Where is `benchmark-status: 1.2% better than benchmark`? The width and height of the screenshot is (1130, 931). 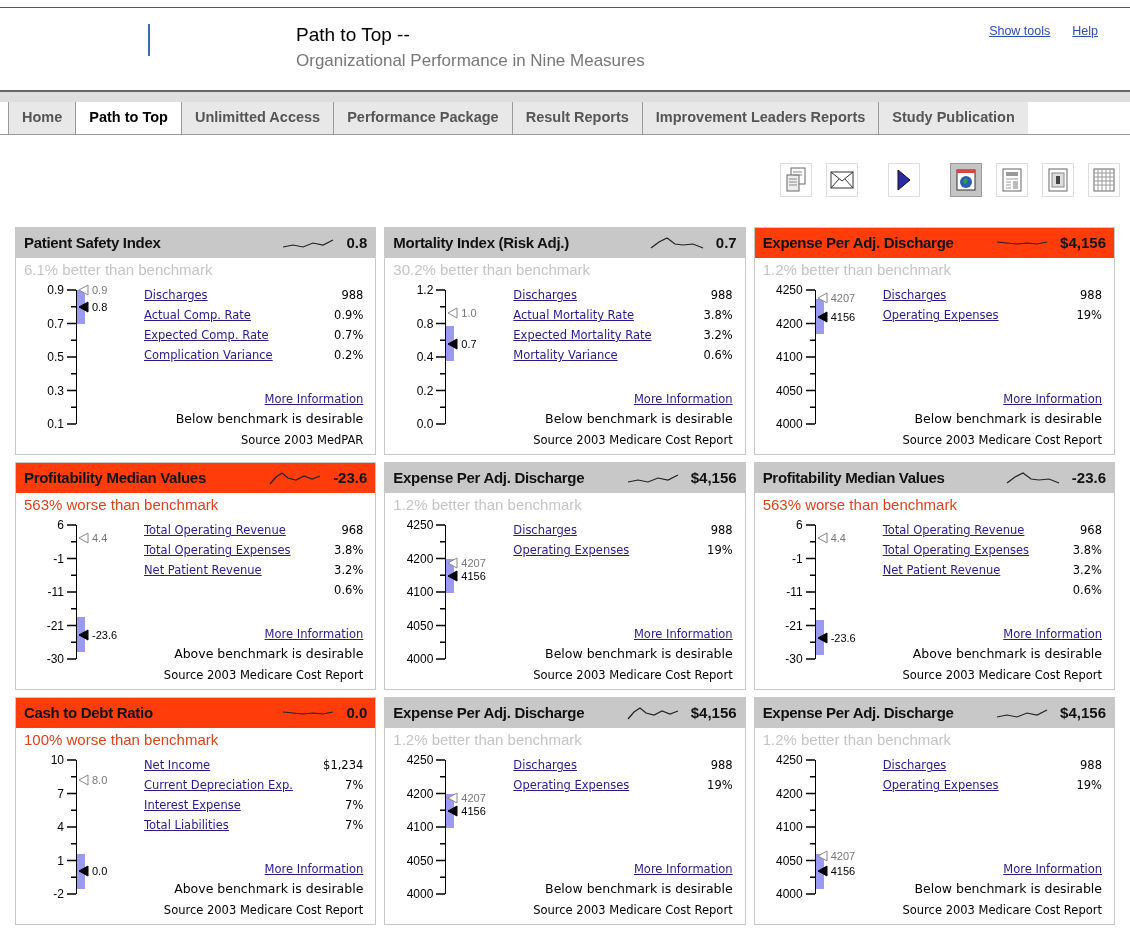 benchmark-status: 1.2% better than benchmark is located at coordinates (857, 739).